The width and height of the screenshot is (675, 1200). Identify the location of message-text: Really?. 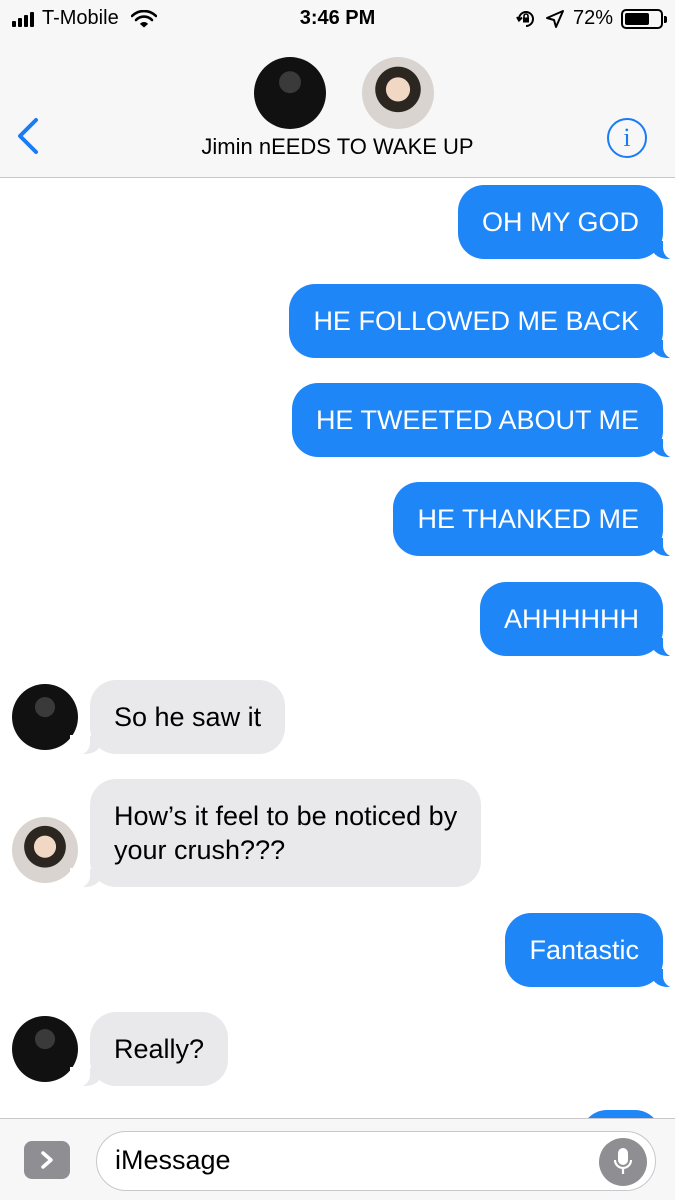
(159, 1049).